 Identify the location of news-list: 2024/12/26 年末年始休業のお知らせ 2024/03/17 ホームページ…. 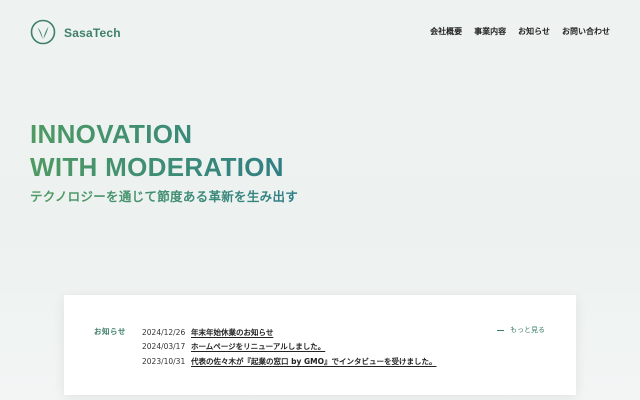
(289, 347).